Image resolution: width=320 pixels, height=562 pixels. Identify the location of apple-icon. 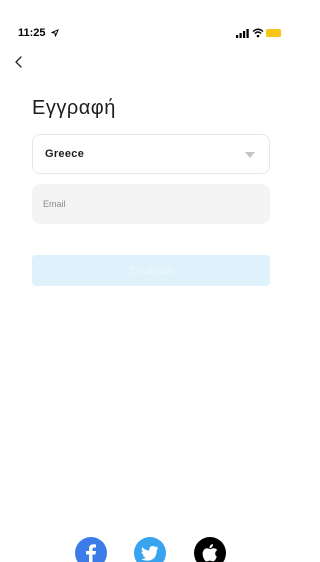
(210, 553).